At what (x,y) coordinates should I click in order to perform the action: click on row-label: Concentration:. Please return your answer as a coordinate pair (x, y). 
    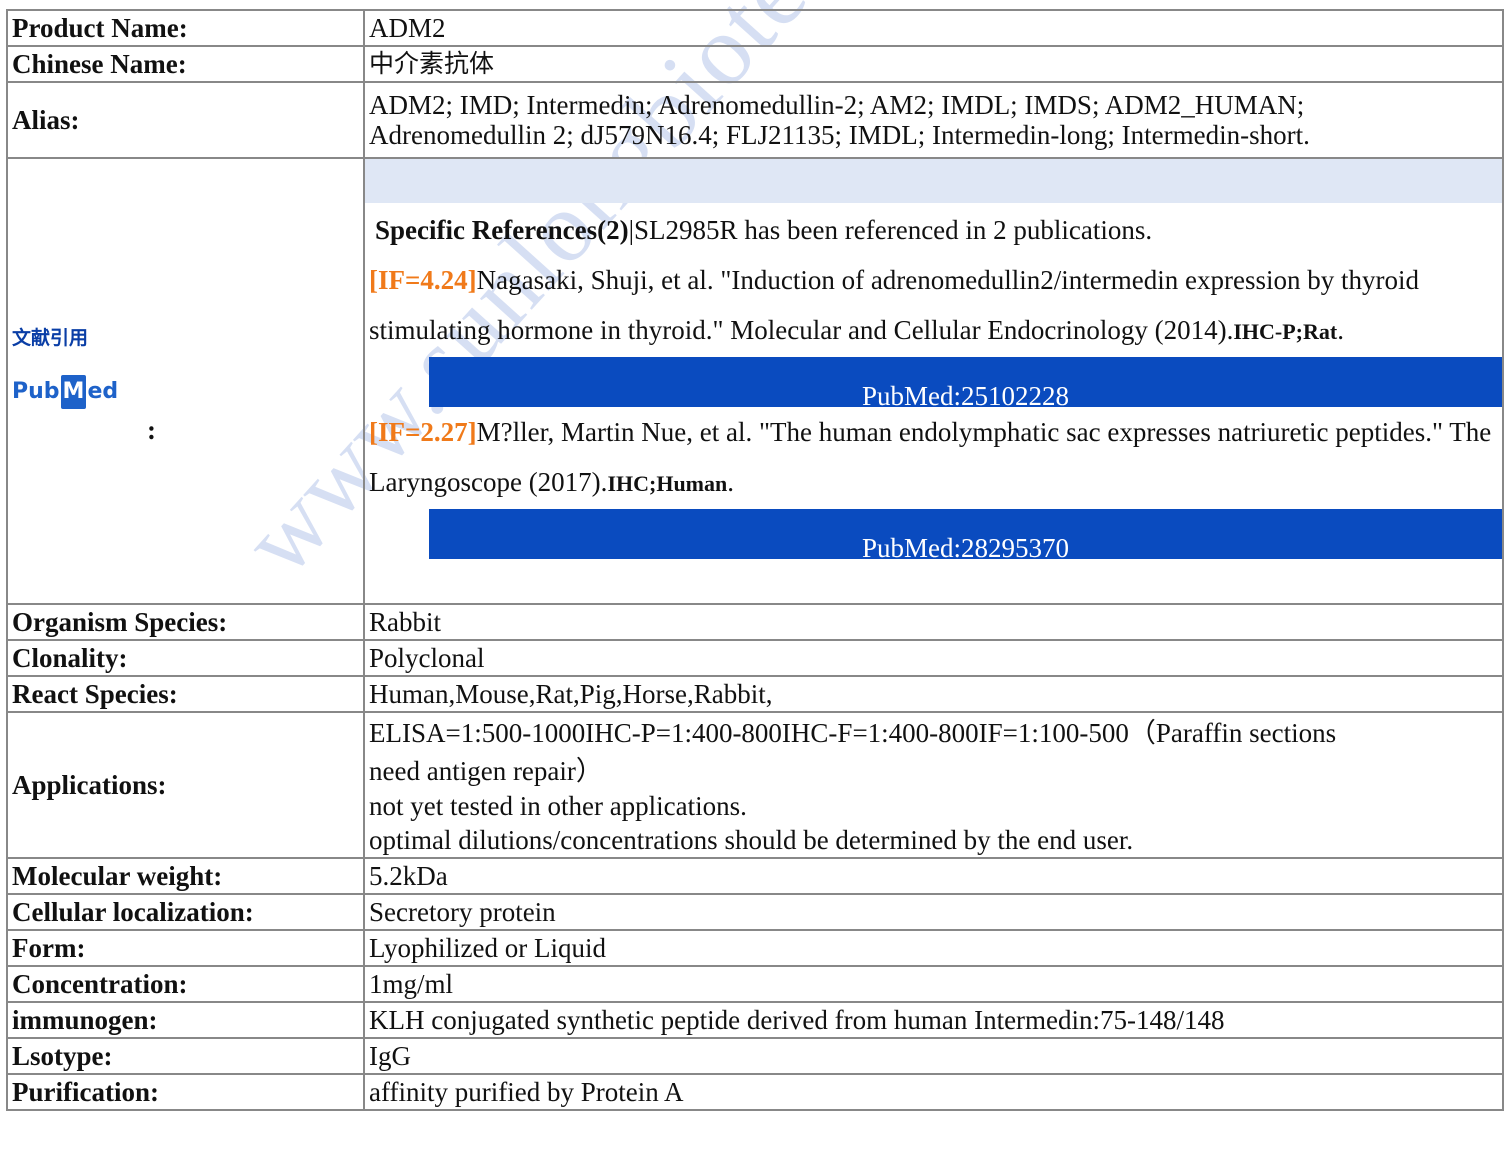
    Looking at the image, I should click on (185, 984).